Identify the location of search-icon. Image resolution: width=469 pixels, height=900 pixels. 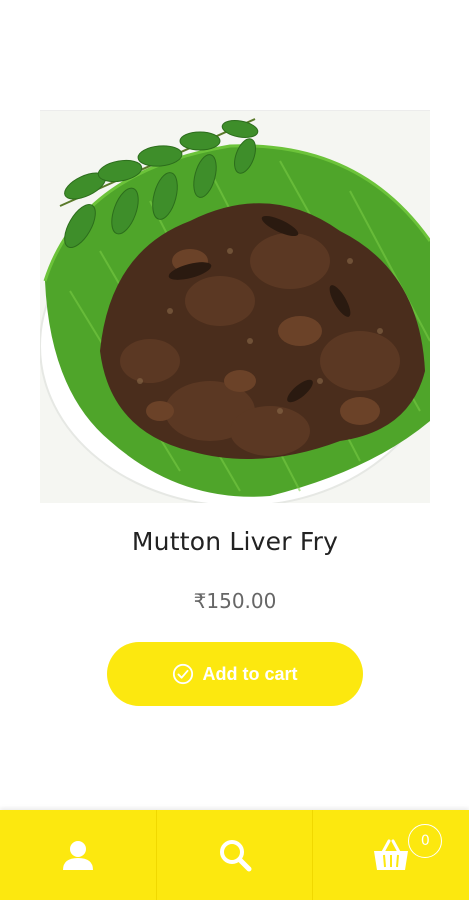
(235, 856).